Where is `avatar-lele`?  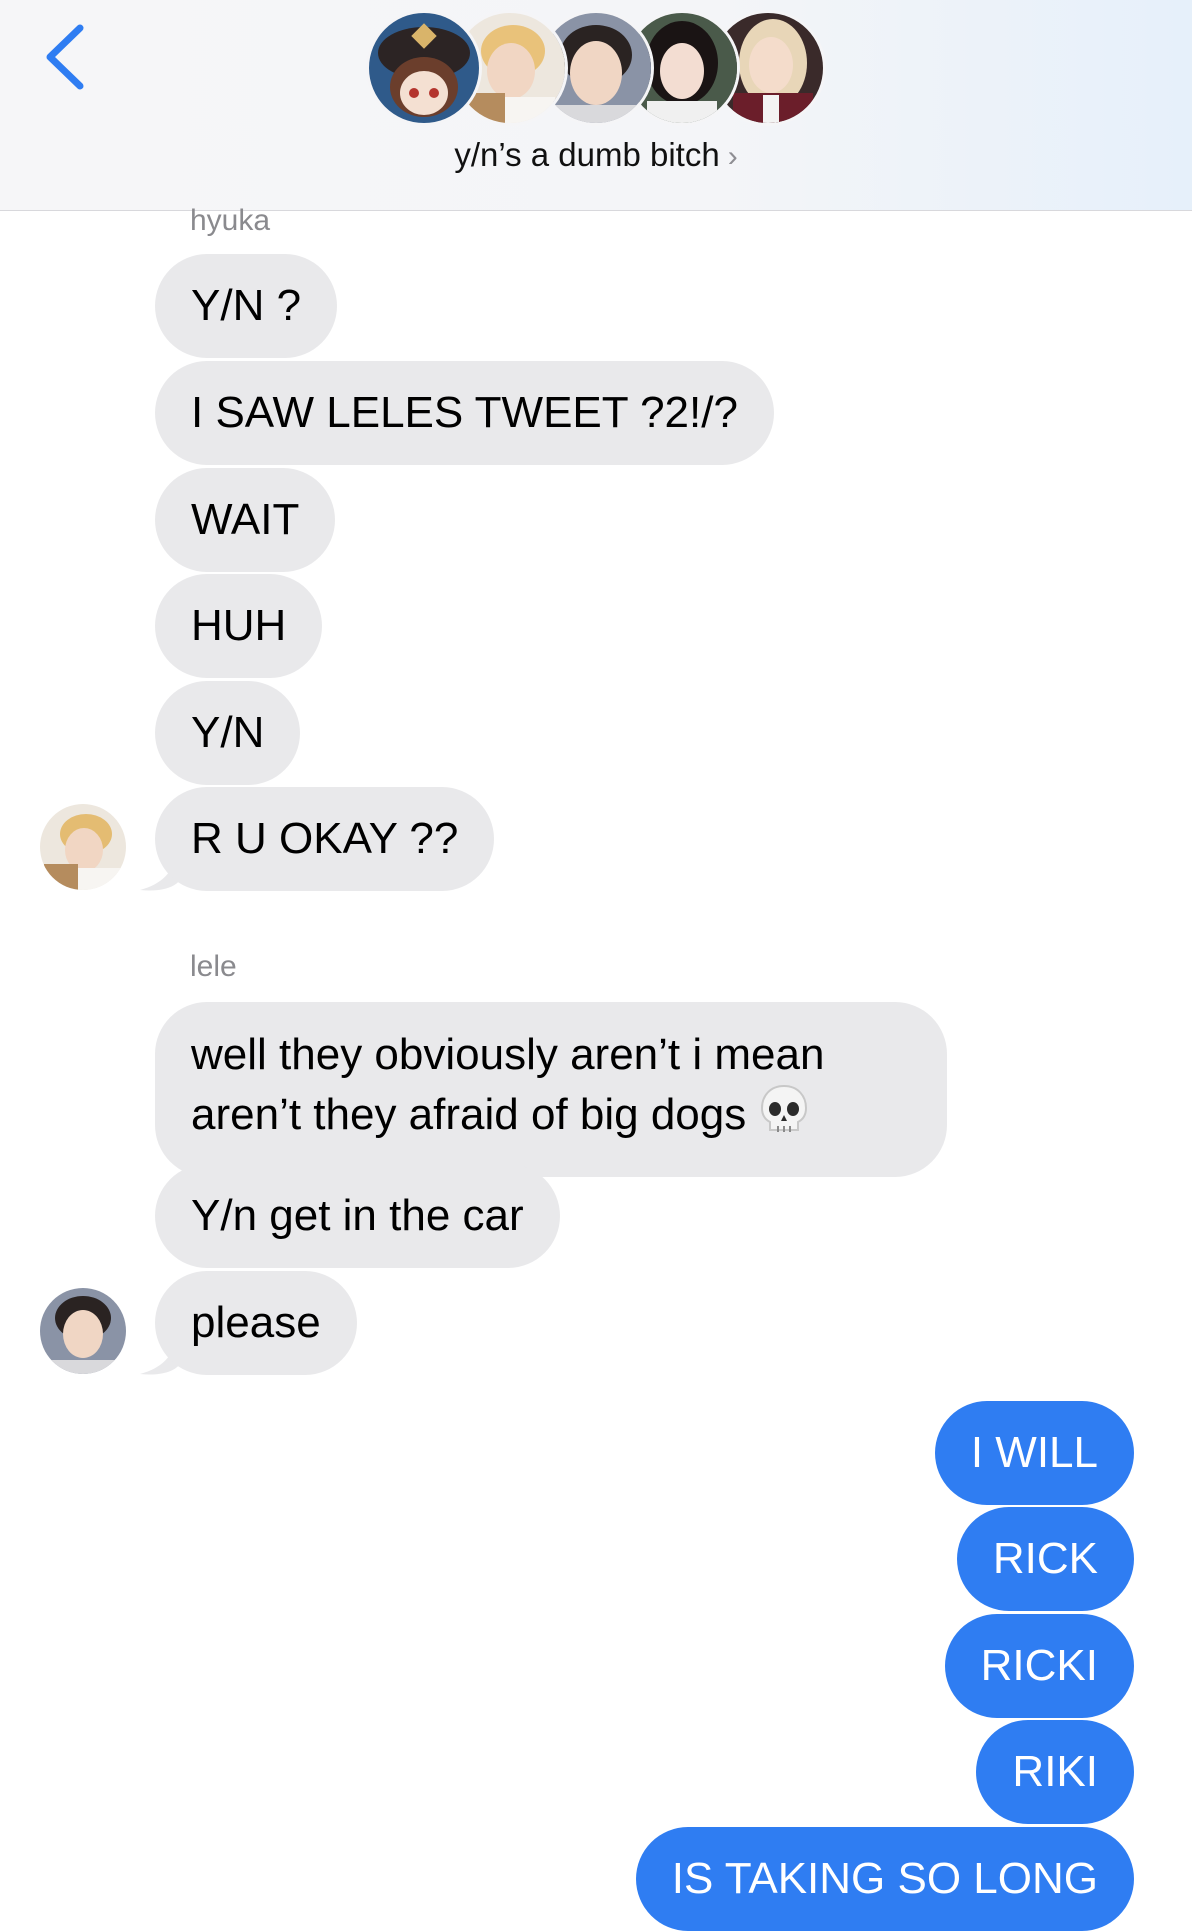 avatar-lele is located at coordinates (83, 1331).